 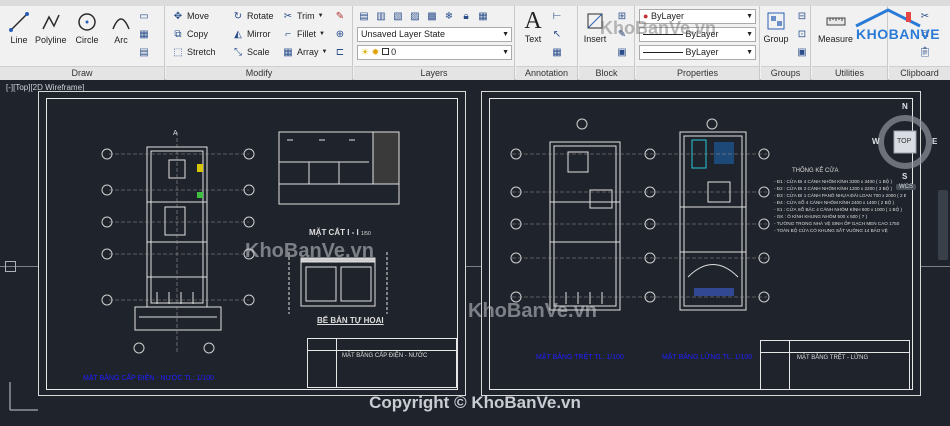 I want to click on compass-west: W, so click(x=876, y=141).